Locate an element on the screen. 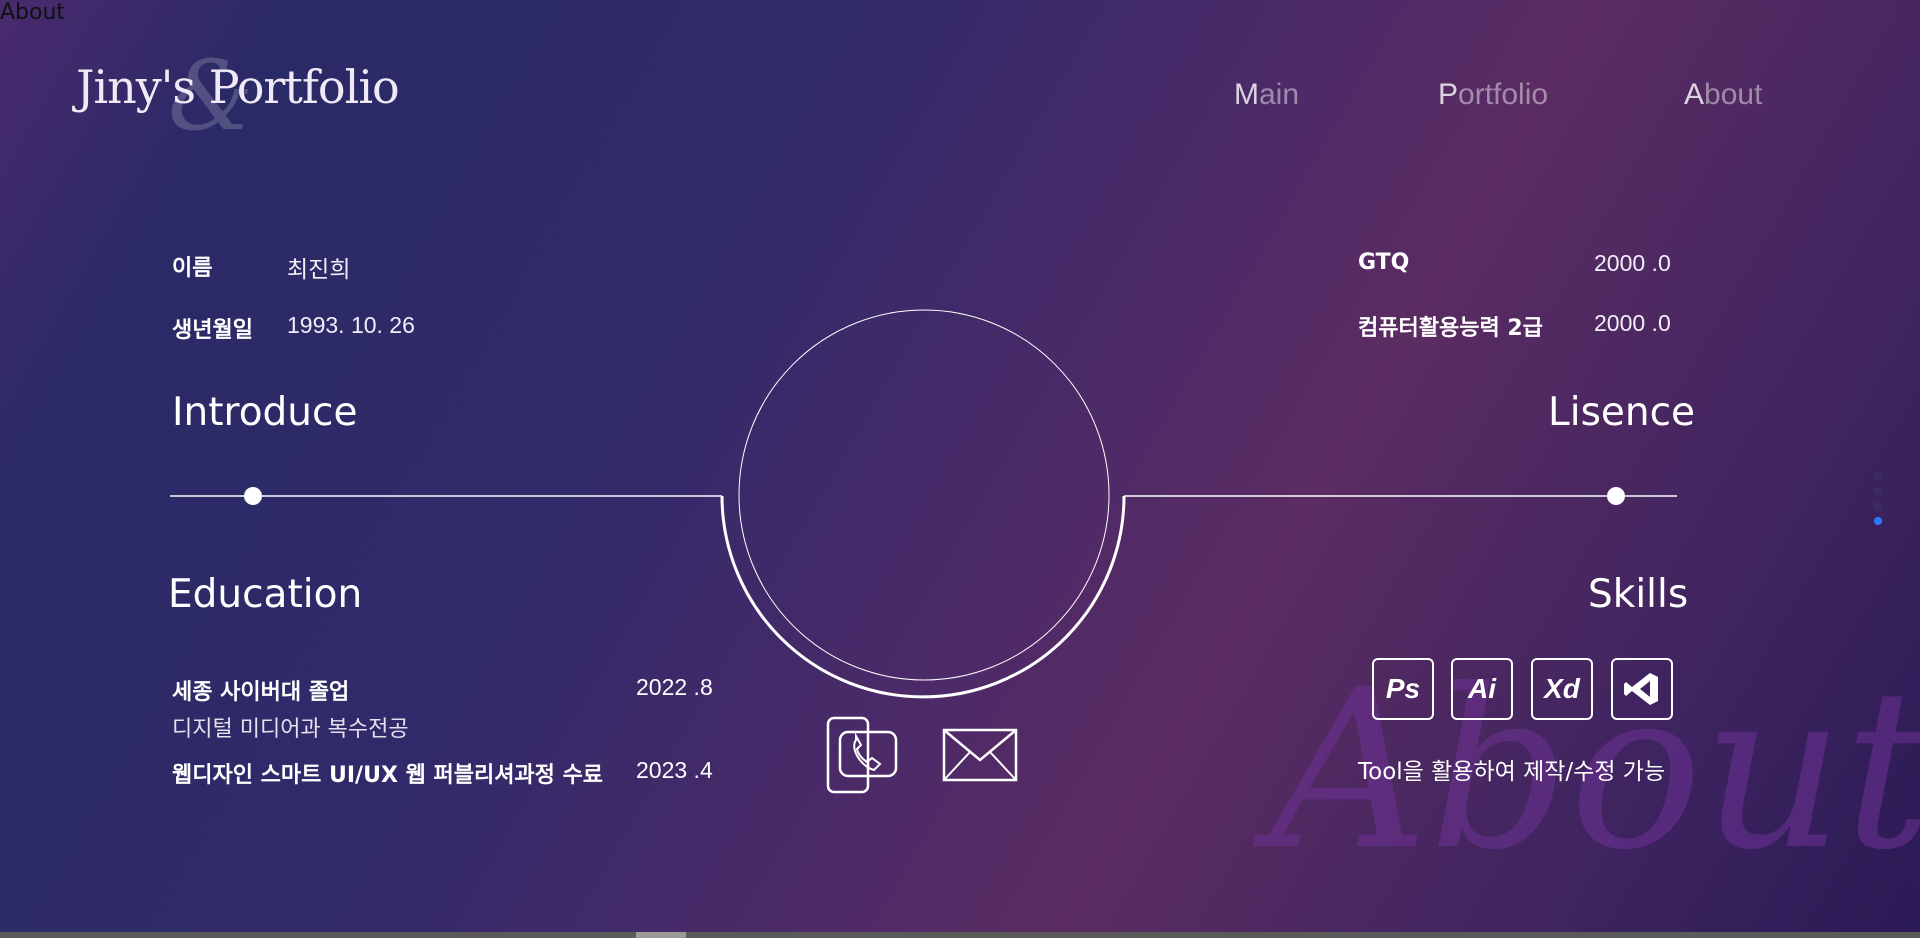 This screenshot has height=938, width=1920. illustrator-icon: Ai is located at coordinates (1482, 689).